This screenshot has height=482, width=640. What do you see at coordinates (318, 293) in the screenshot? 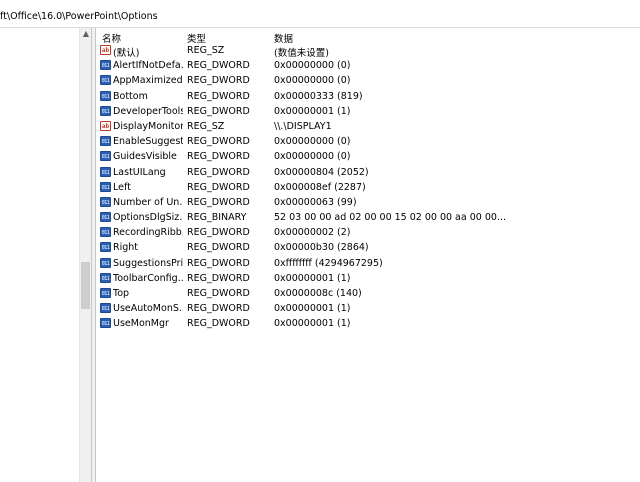
I see `value-data: 0x0000008c (140)` at bounding box center [318, 293].